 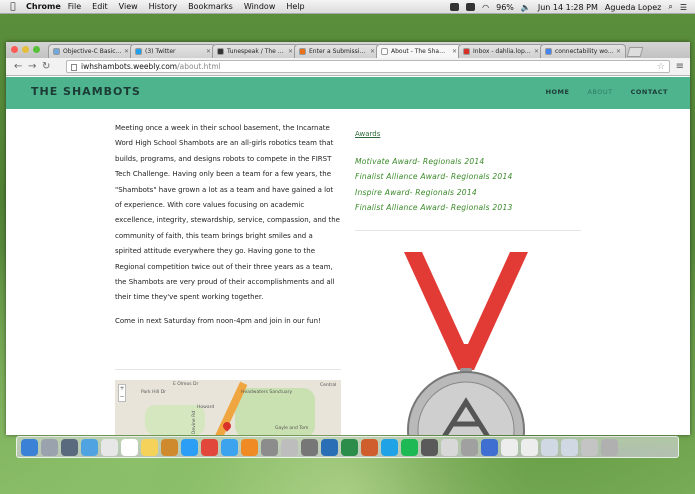 I want to click on user-name: Agueda Lopez, so click(x=633, y=7).